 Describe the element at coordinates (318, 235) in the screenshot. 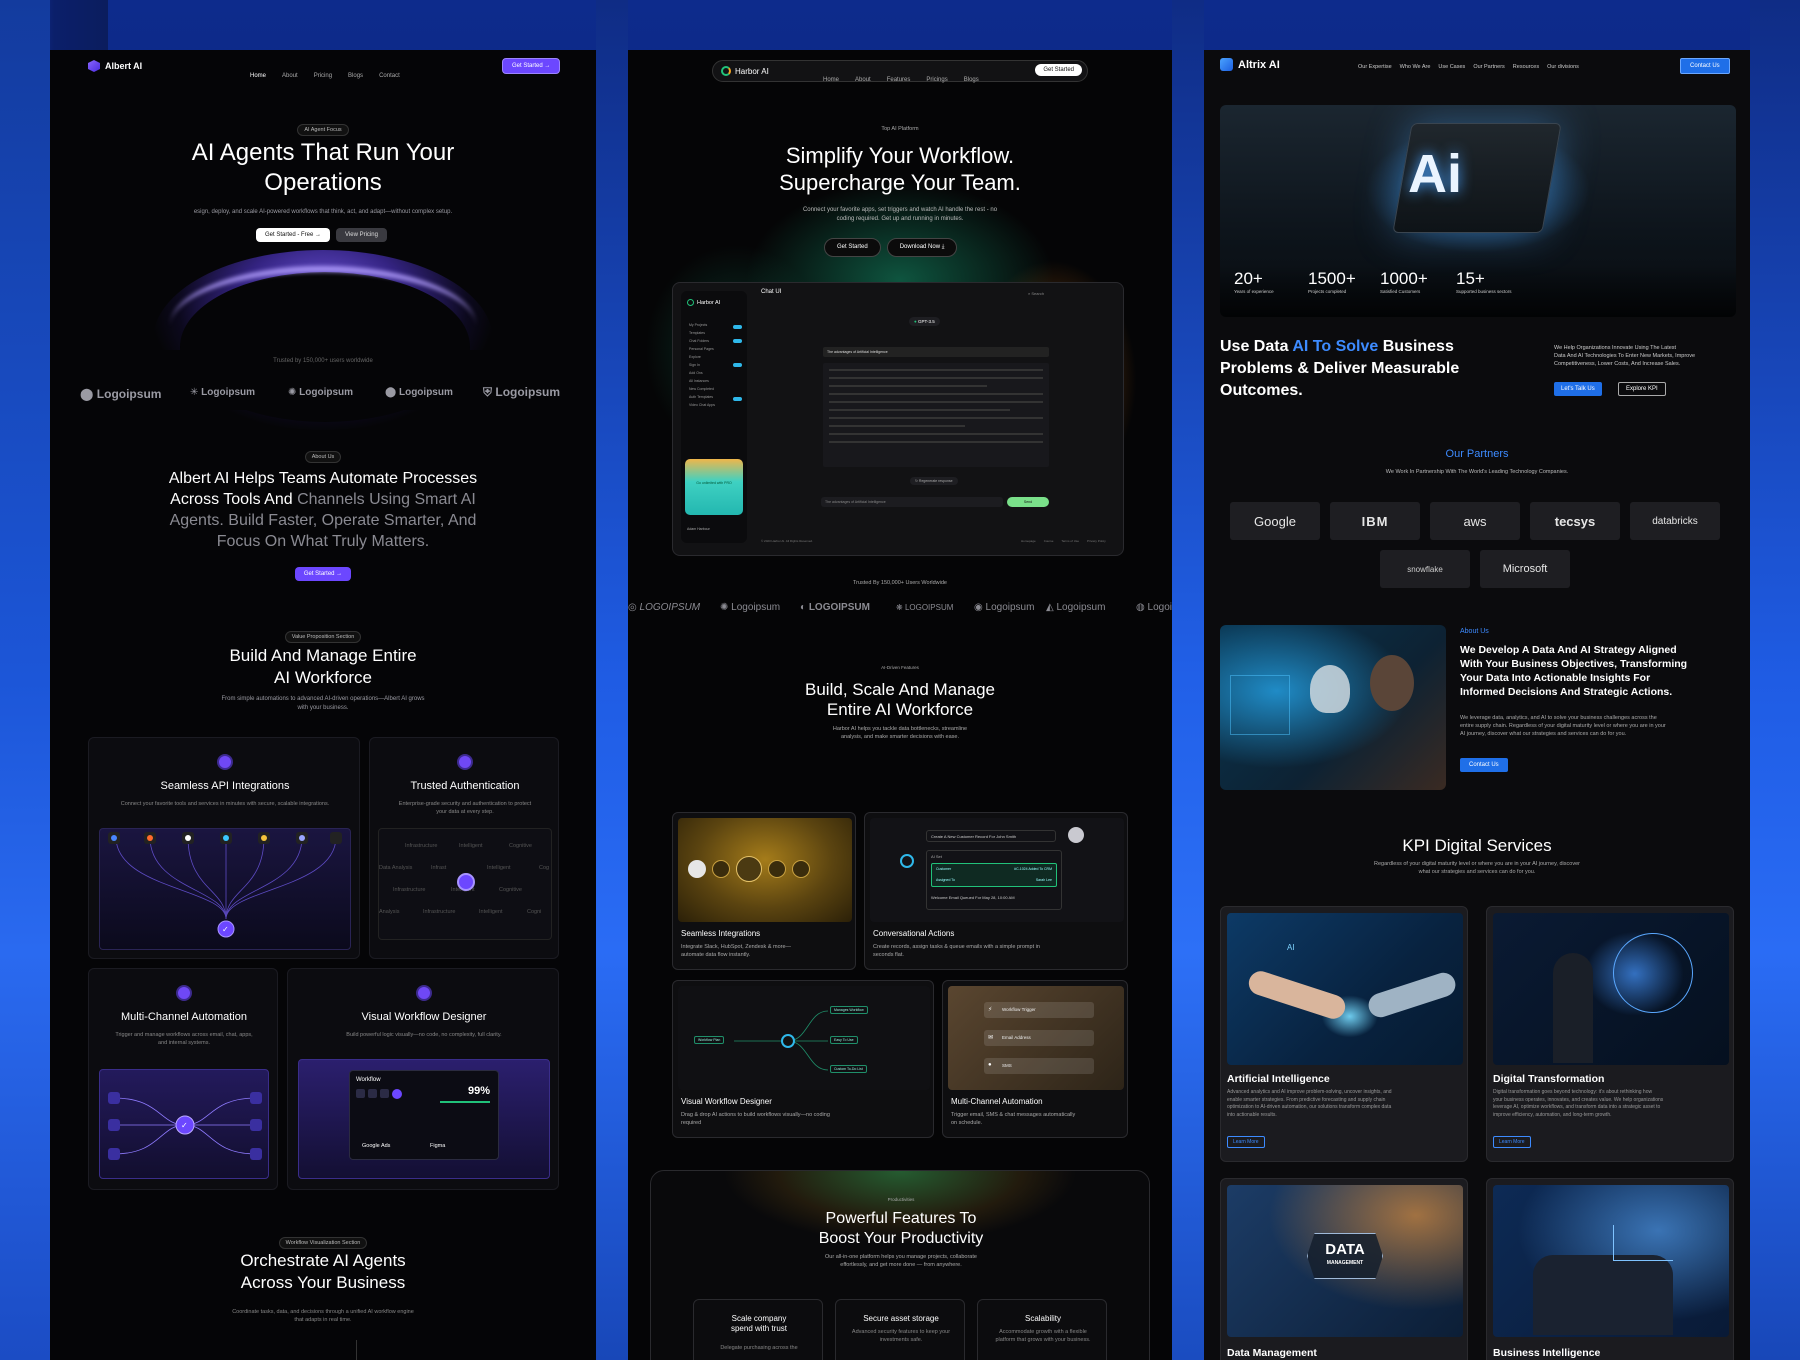

I see `arrow-right-icon: →` at that location.